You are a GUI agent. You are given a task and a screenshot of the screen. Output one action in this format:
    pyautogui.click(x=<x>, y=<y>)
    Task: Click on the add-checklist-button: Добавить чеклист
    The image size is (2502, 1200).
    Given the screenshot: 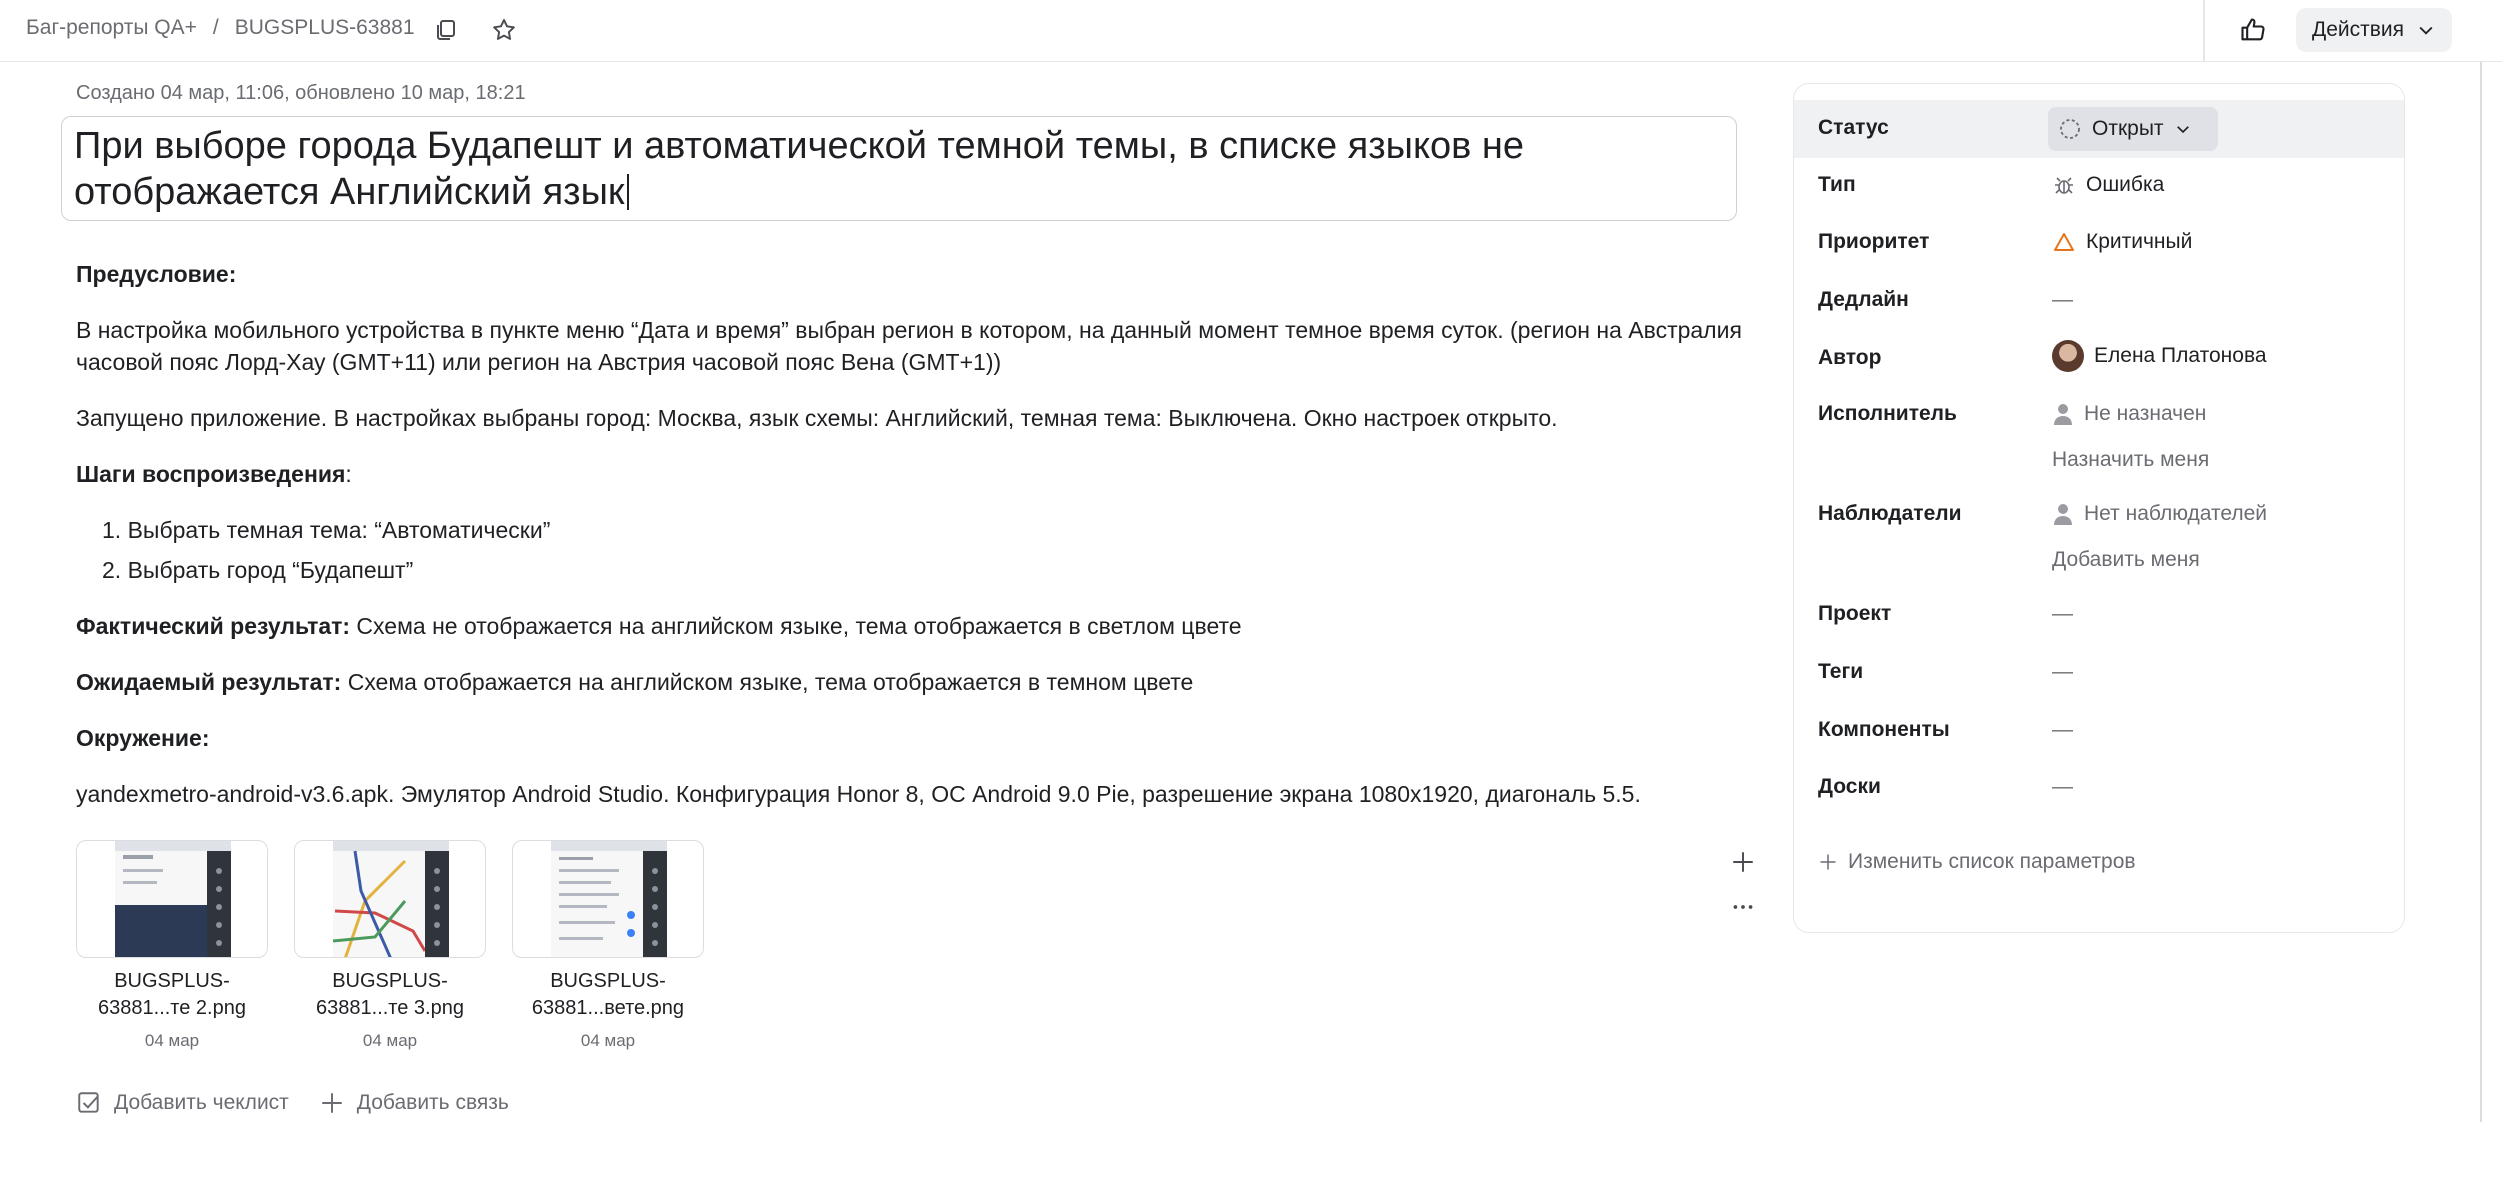 What is the action you would take?
    pyautogui.click(x=182, y=1103)
    